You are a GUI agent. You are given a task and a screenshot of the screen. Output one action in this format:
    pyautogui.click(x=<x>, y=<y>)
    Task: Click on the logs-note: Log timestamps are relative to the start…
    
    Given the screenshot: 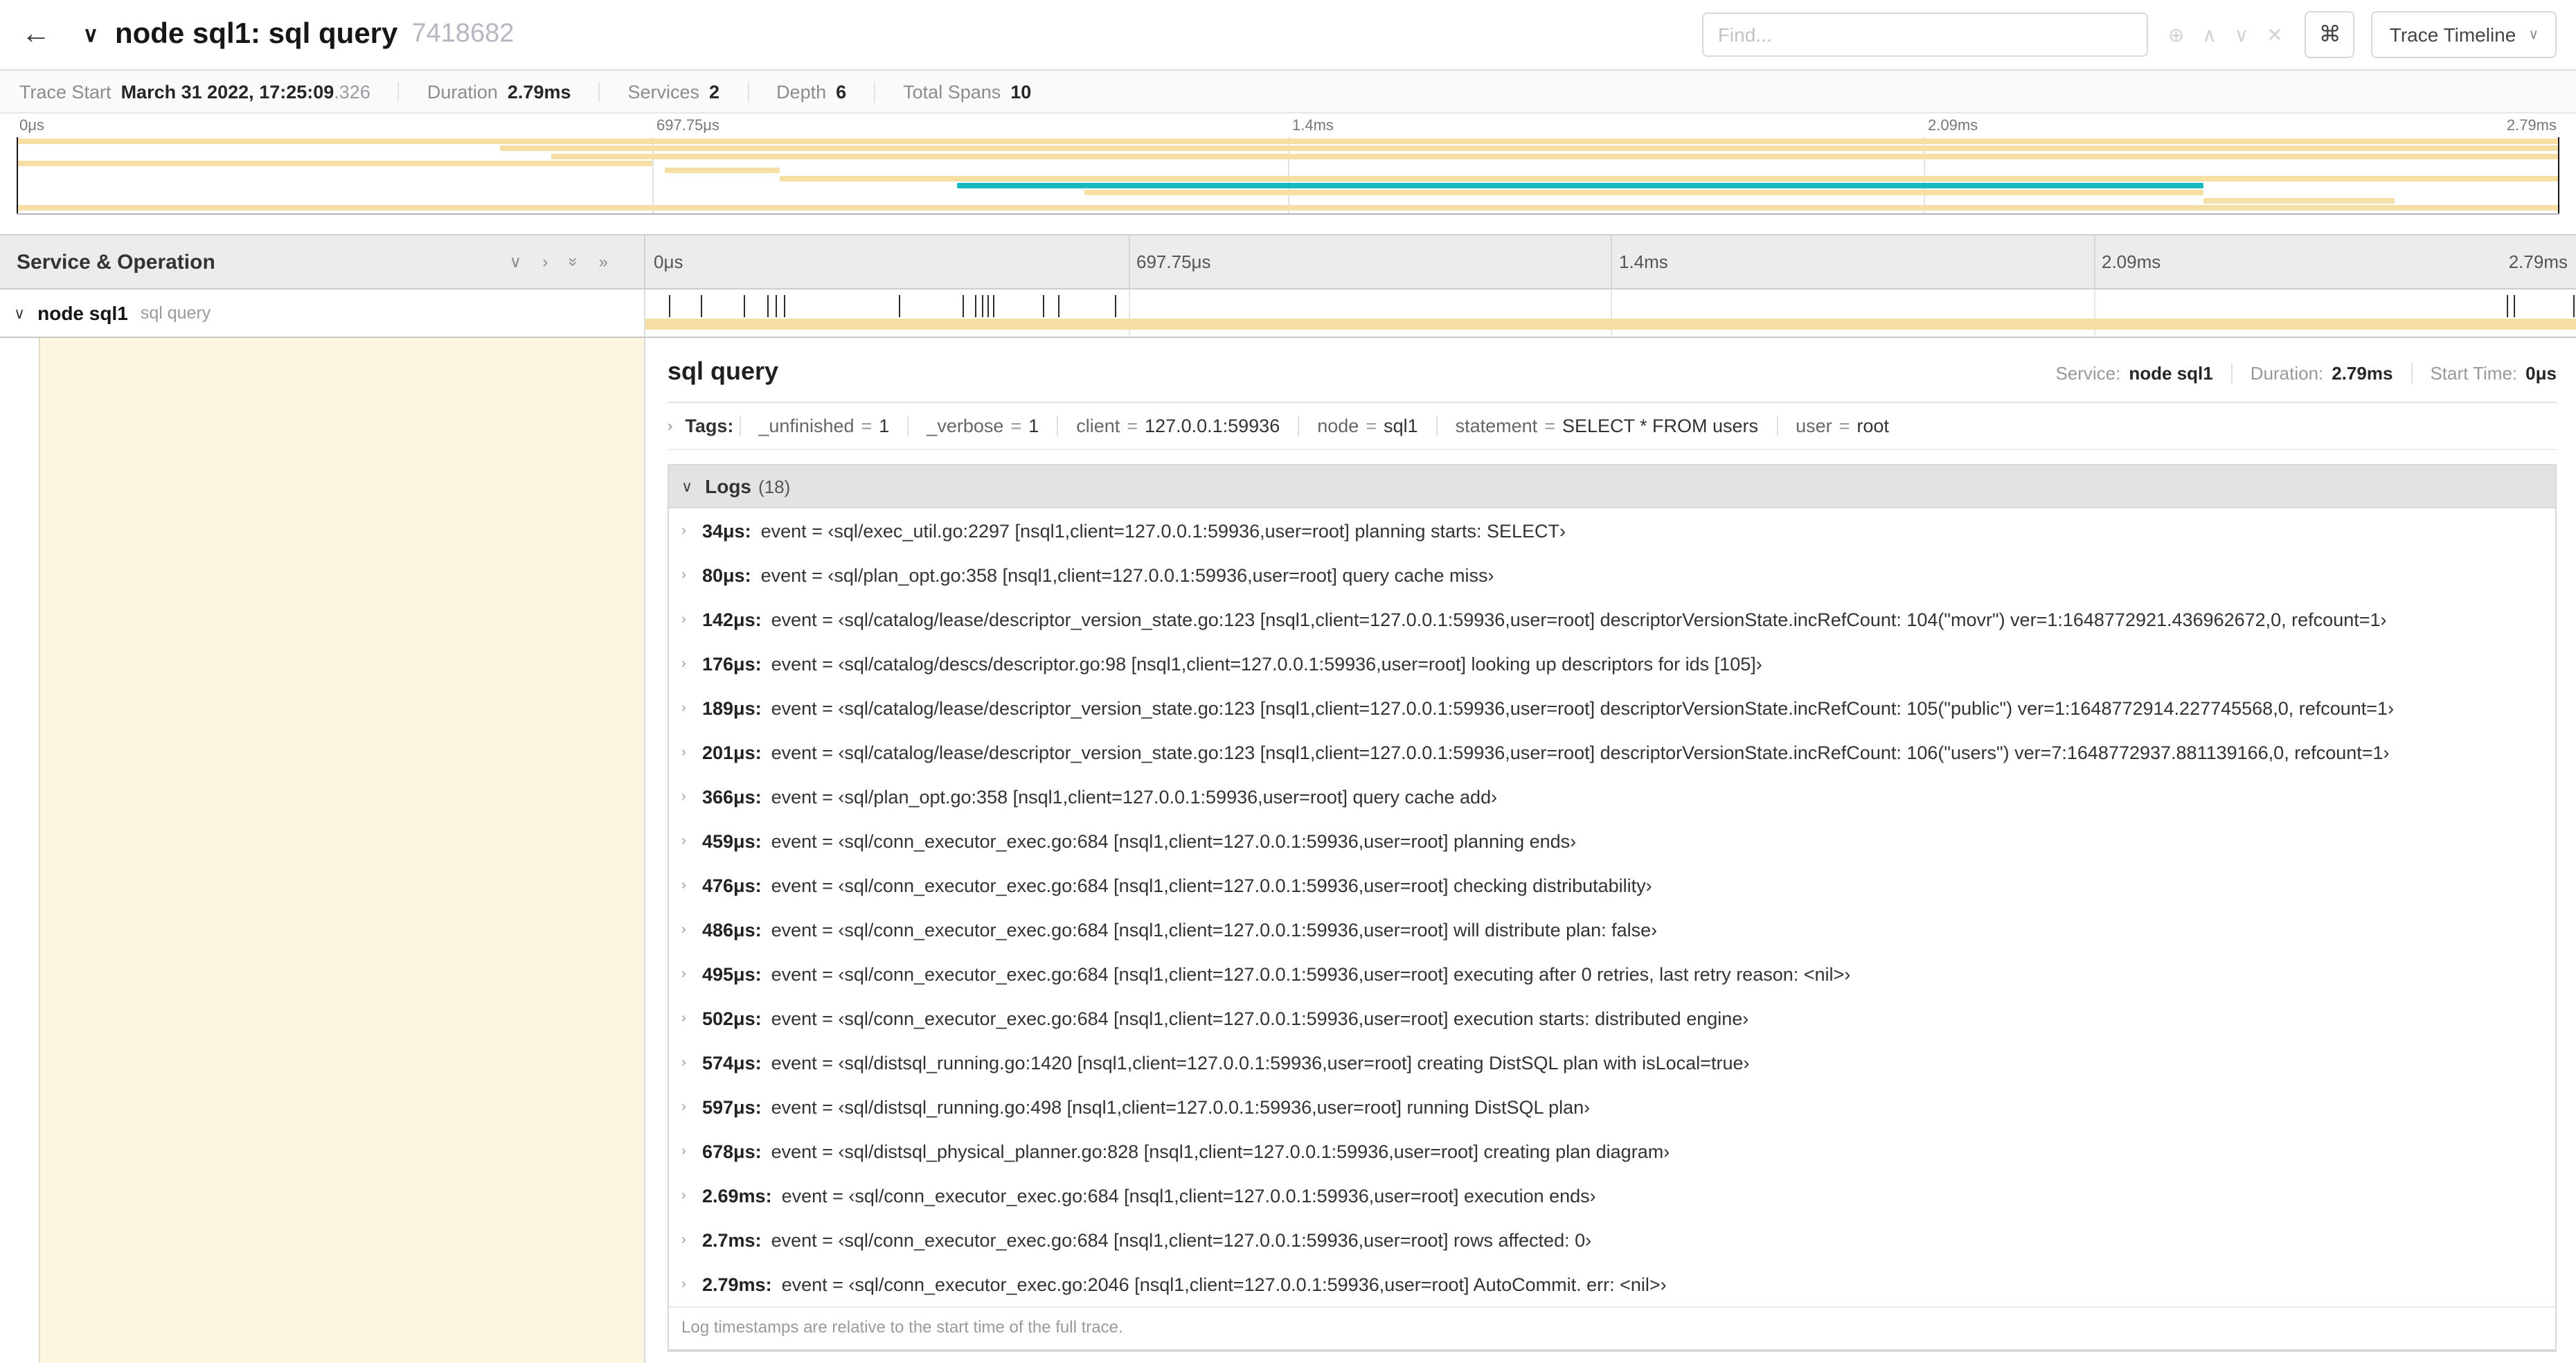 What is the action you would take?
    pyautogui.click(x=1612, y=1327)
    